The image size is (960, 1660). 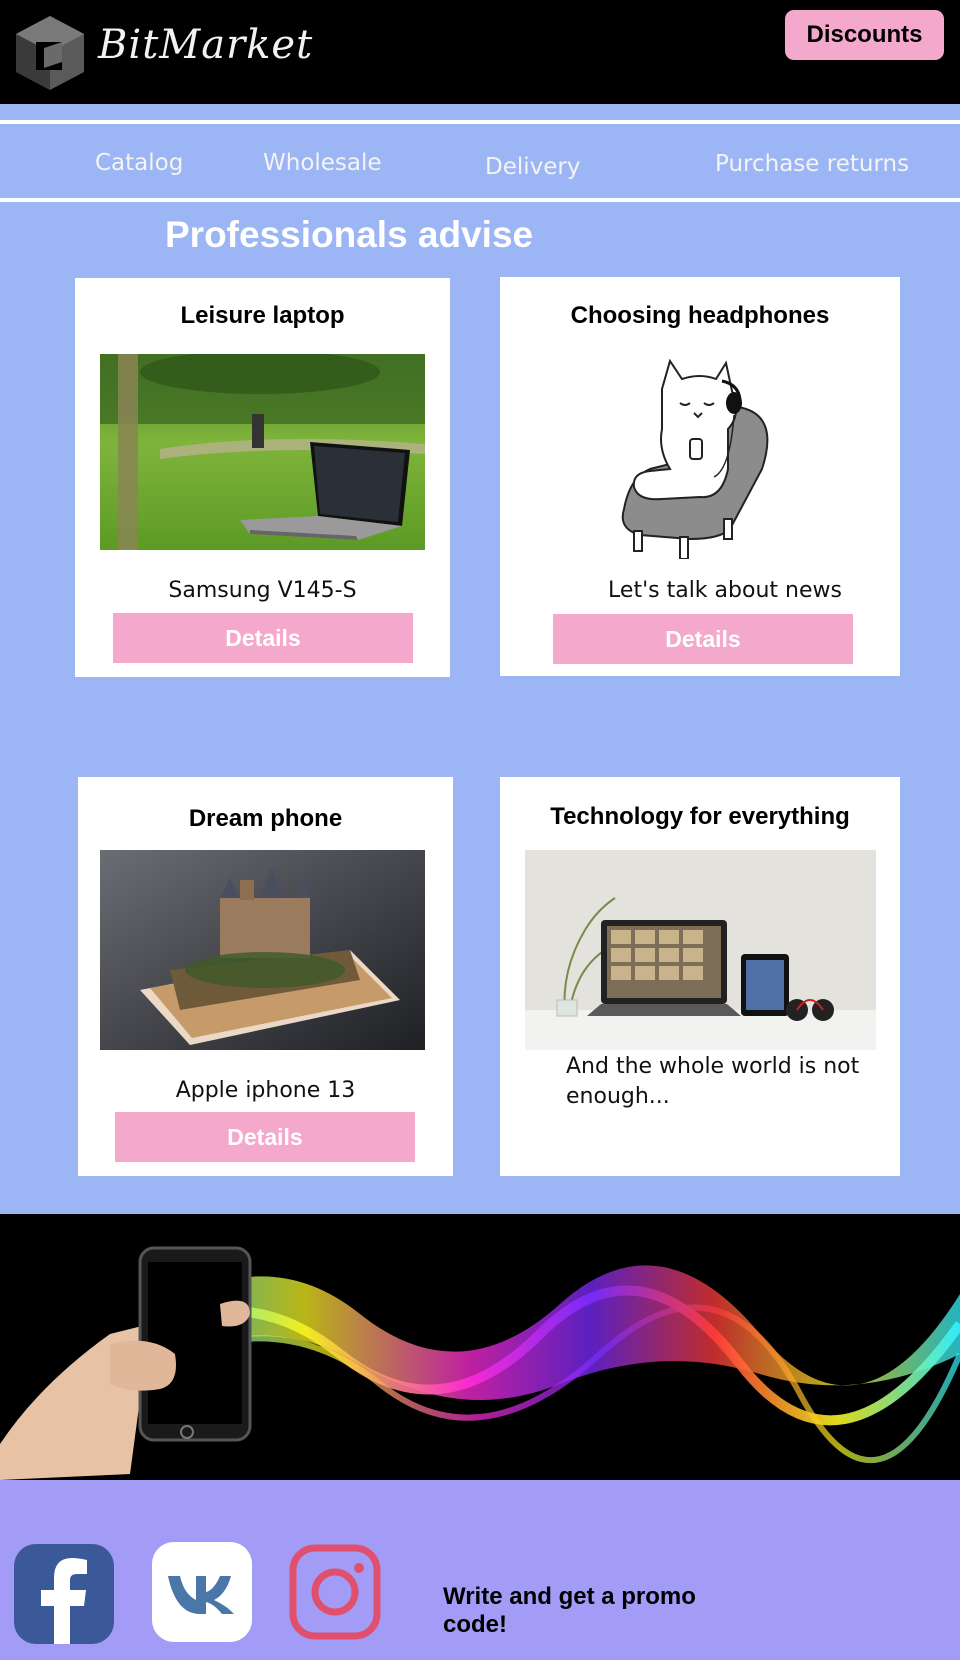 I want to click on discounts-button: Discounts, so click(x=864, y=35).